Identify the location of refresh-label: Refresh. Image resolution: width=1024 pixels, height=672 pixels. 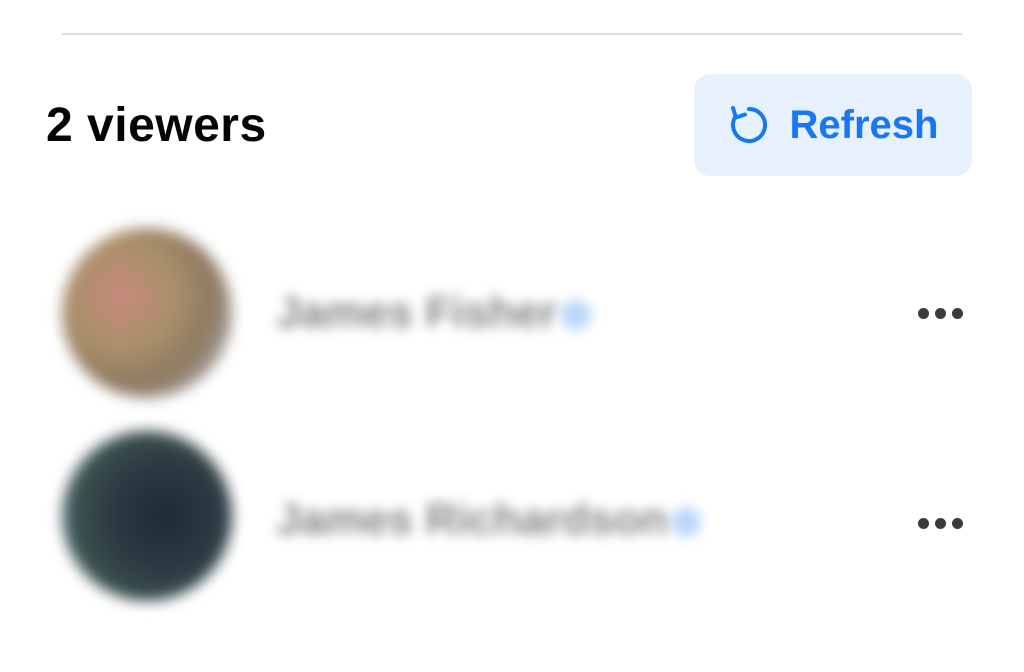
(864, 124).